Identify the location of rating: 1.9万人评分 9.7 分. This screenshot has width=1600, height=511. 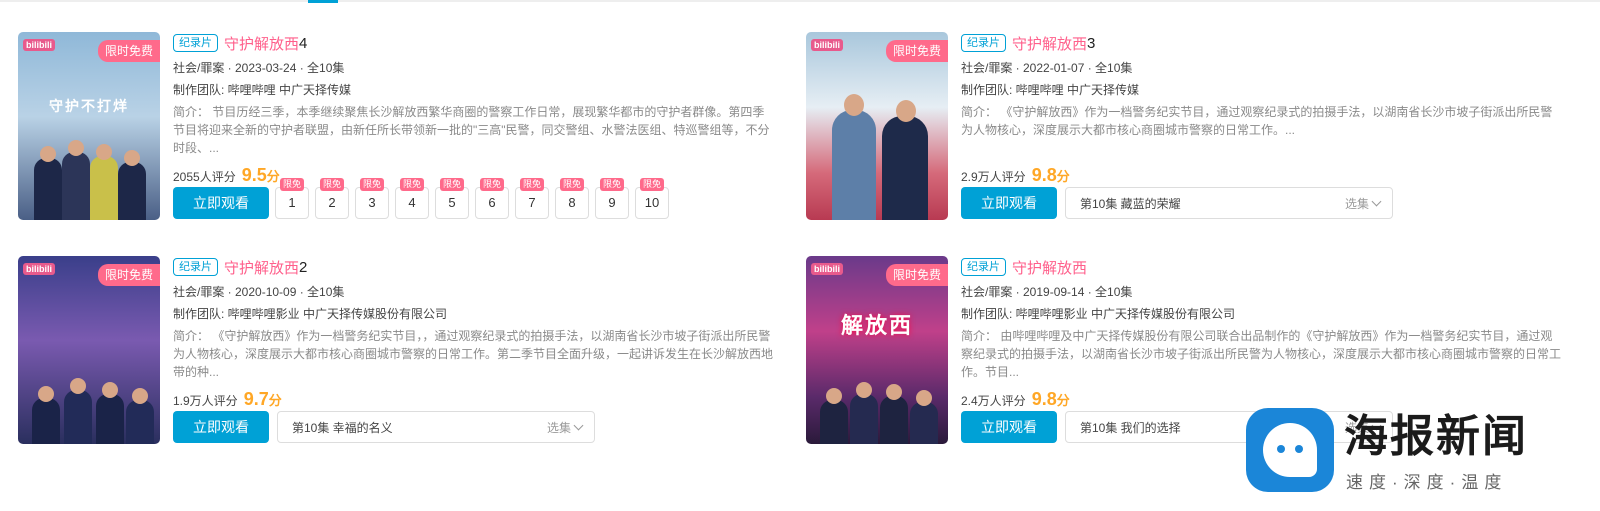
(473, 401).